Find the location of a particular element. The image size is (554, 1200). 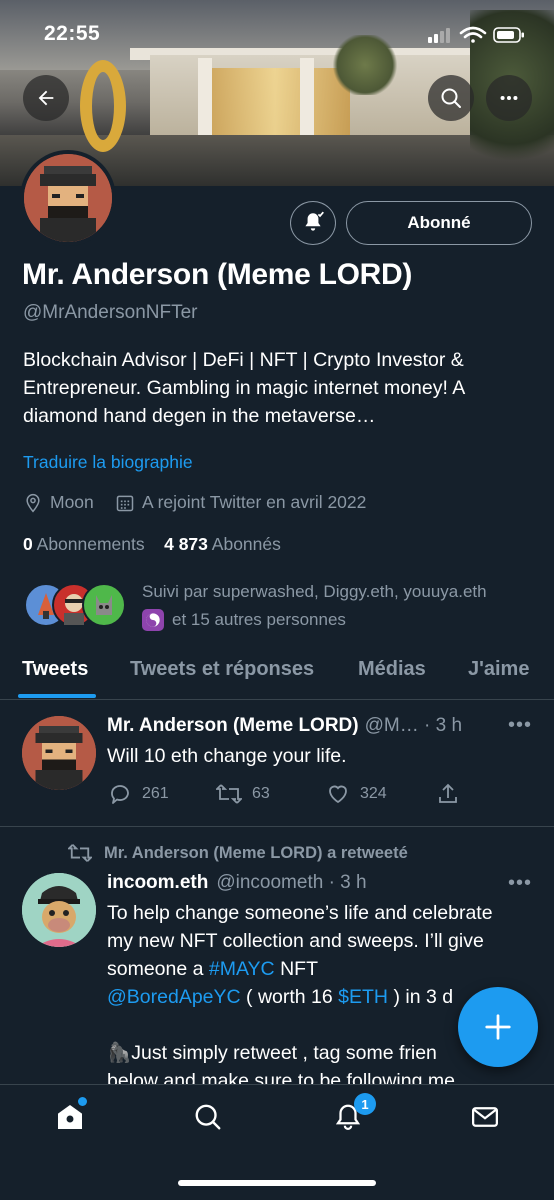

join-date: A rejoint Twitter en avril 2022 is located at coordinates (240, 502).